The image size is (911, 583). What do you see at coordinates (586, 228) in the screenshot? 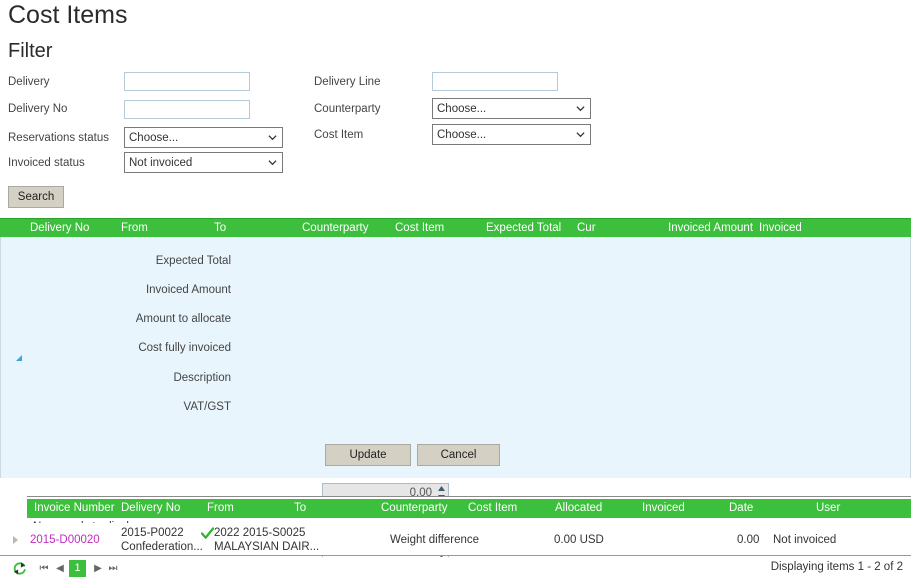
I see `col-cur: Cur` at bounding box center [586, 228].